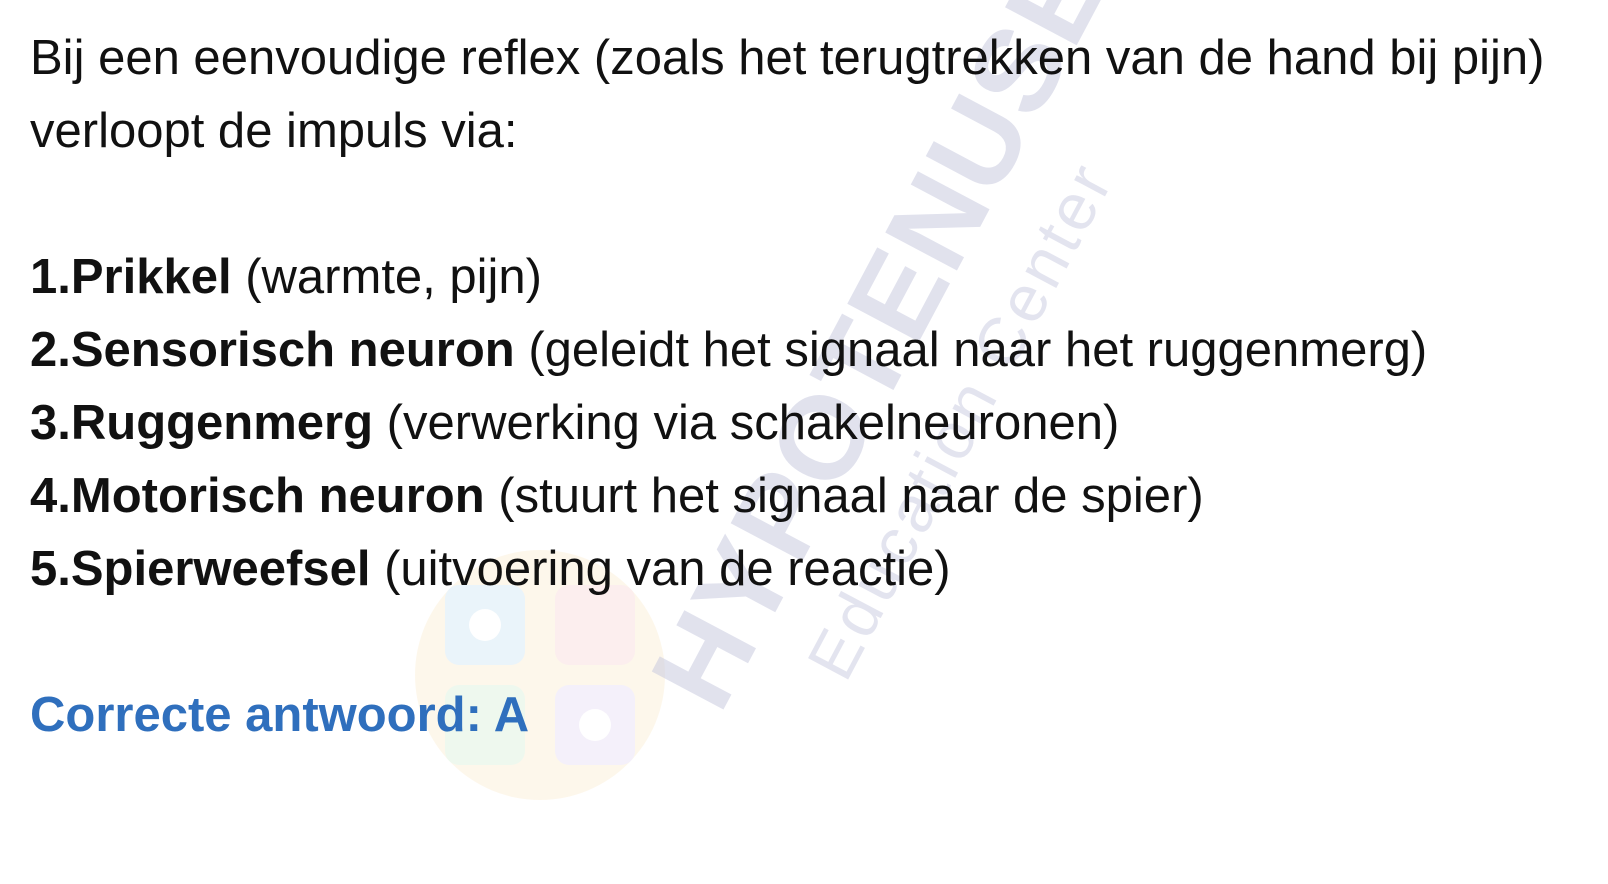  Describe the element at coordinates (844, 496) in the screenshot. I see `step-detail: (stuurt het signaal naar de spier)` at that location.